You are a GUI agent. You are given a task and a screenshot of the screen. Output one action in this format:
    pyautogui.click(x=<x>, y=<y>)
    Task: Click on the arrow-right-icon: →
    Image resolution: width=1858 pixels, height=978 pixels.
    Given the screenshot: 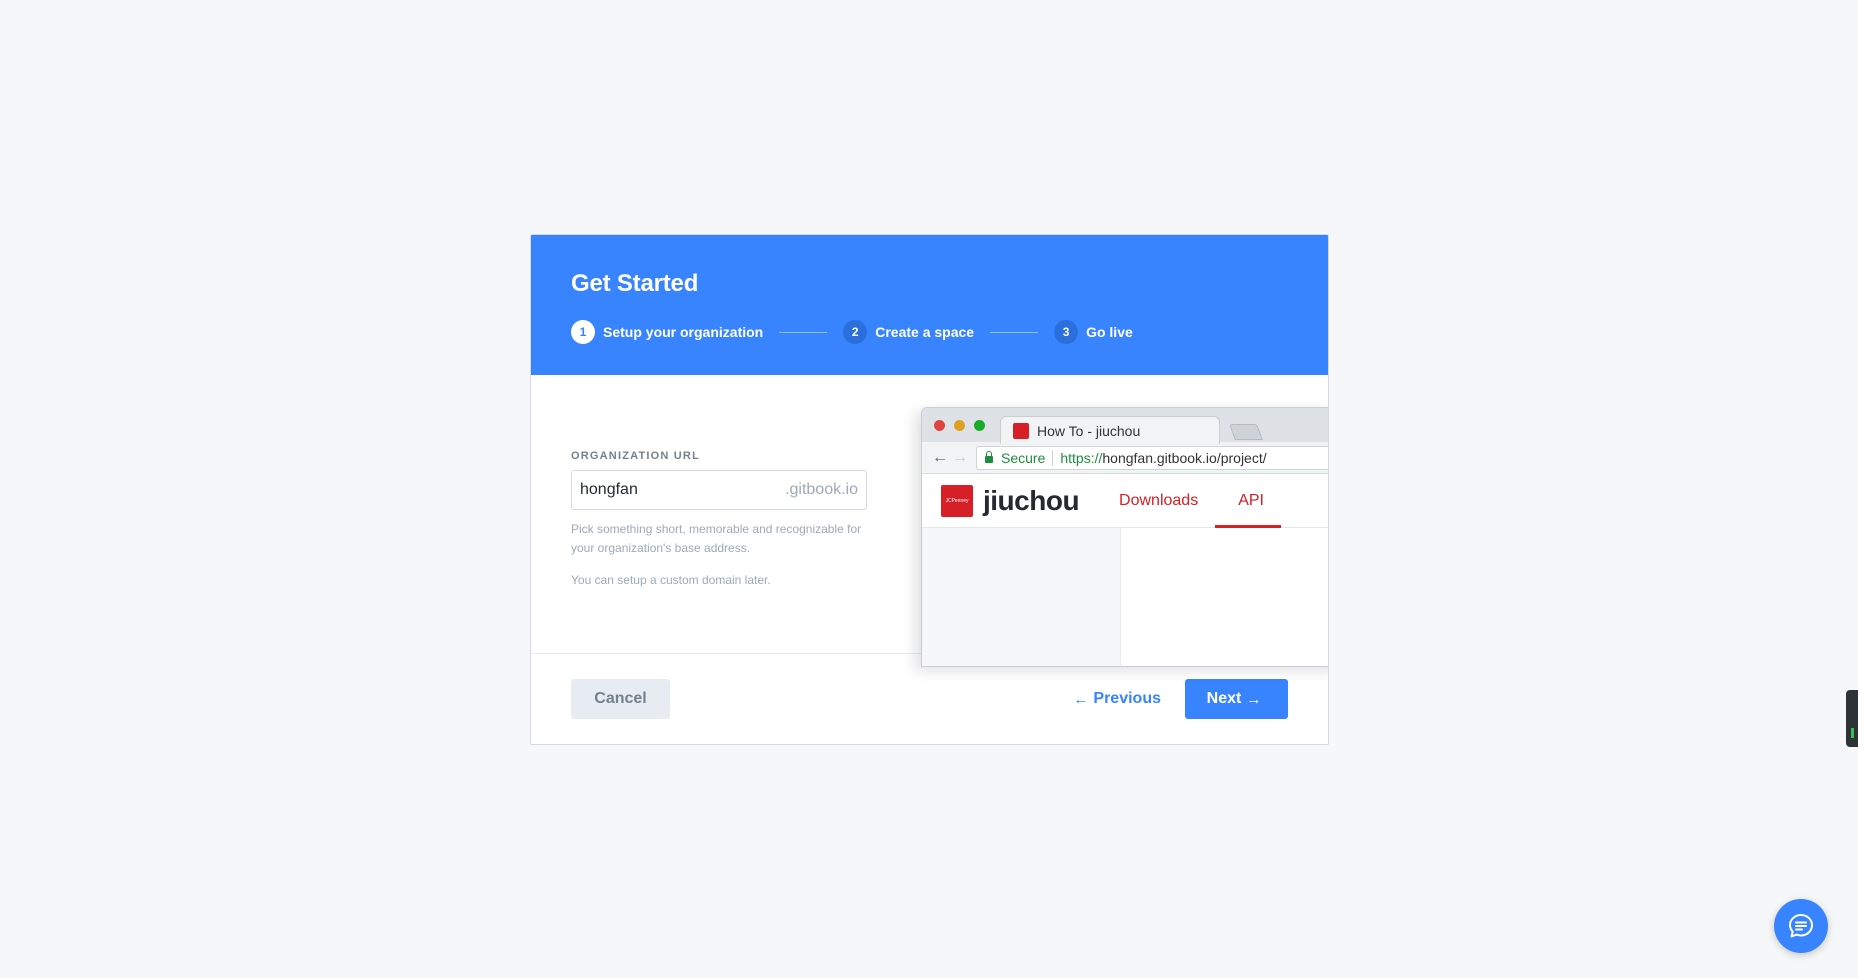 What is the action you would take?
    pyautogui.click(x=1254, y=699)
    